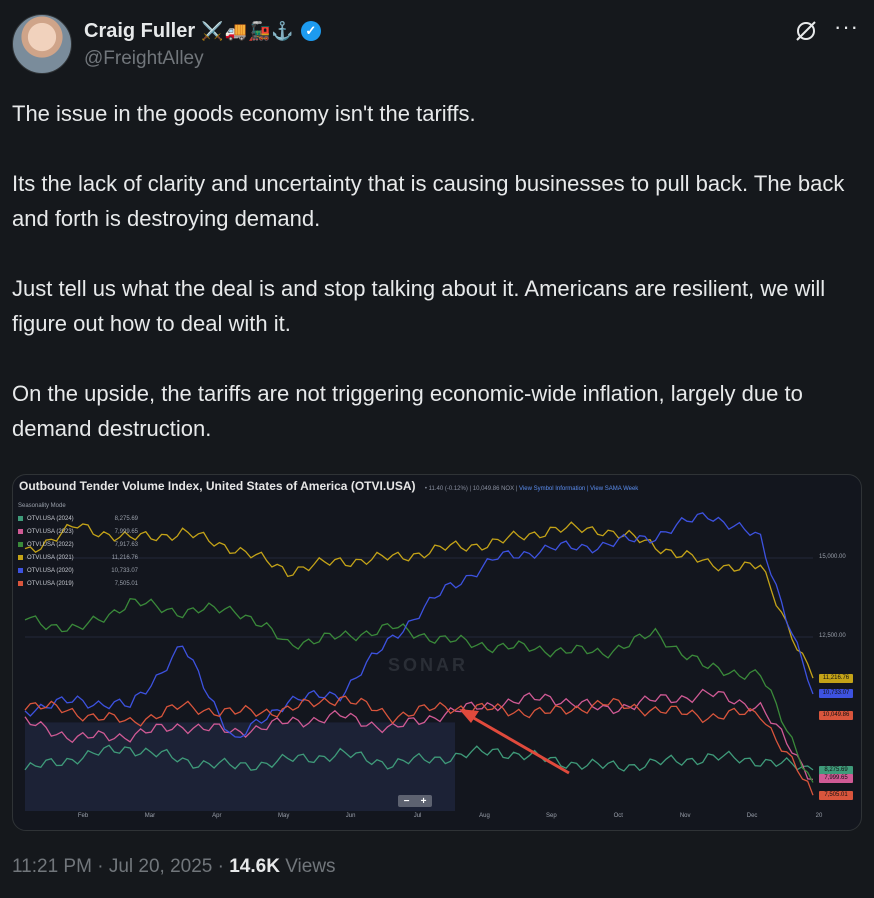 The image size is (874, 898). I want to click on price-tag: 10,049.86, so click(836, 715).